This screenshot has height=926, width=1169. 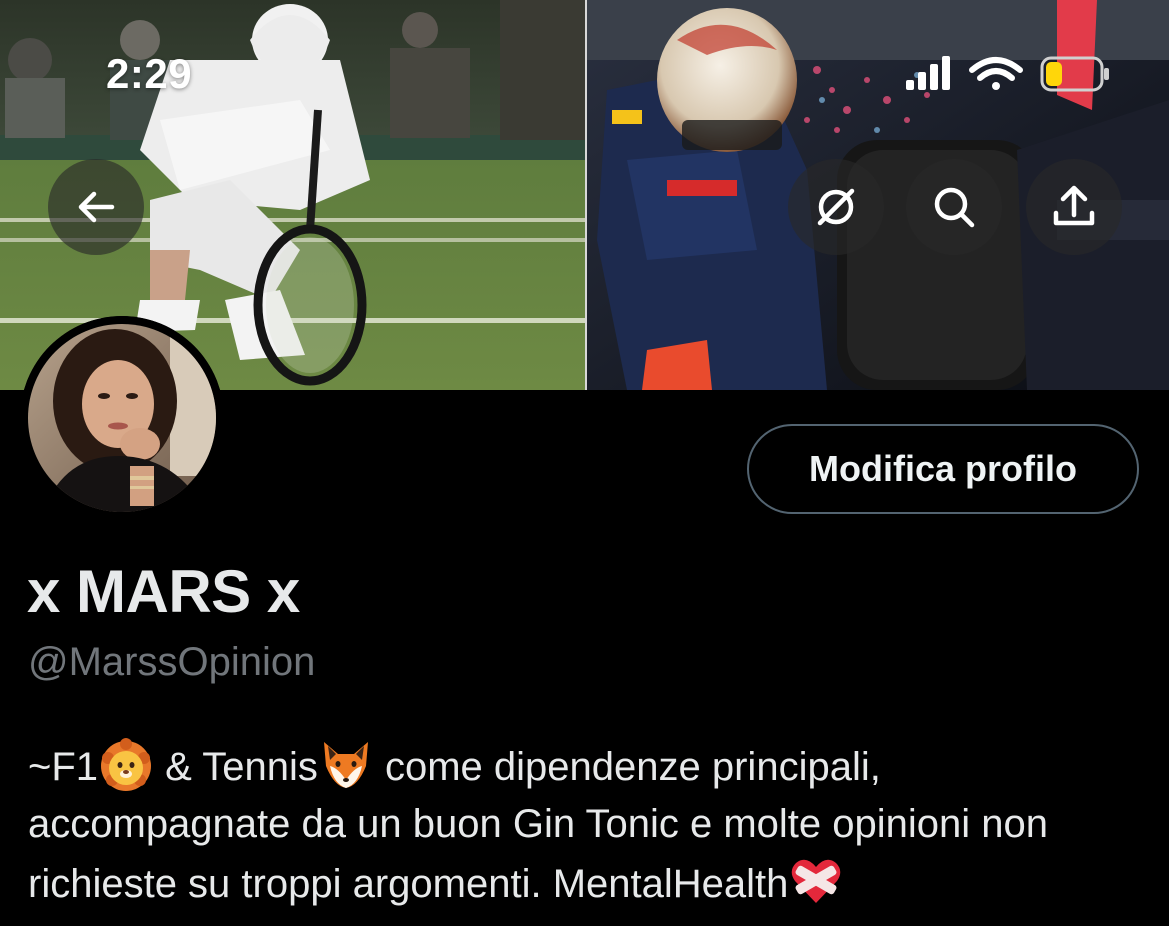 What do you see at coordinates (943, 469) in the screenshot?
I see `edit-profile-button: Modifica profilo` at bounding box center [943, 469].